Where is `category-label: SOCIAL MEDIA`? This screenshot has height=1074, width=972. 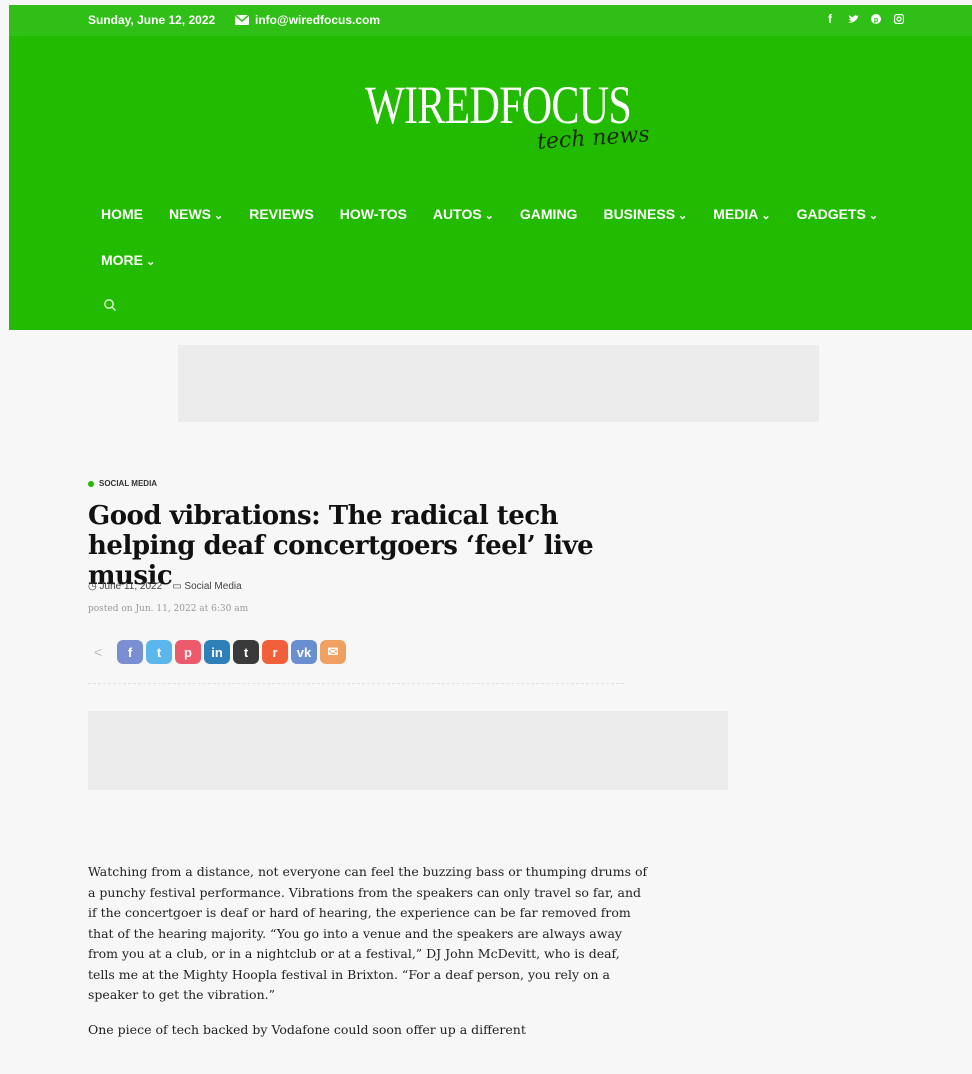
category-label: SOCIAL MEDIA is located at coordinates (122, 483).